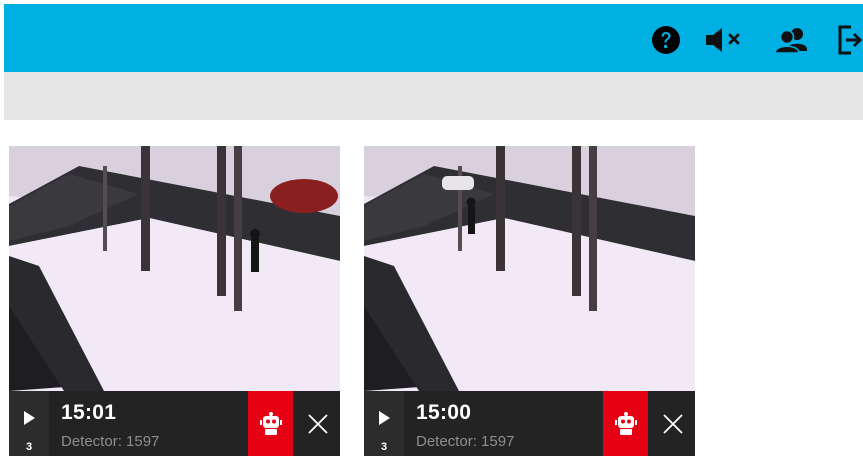 This screenshot has width=863, height=456. I want to click on sub-toolbar, so click(433, 96).